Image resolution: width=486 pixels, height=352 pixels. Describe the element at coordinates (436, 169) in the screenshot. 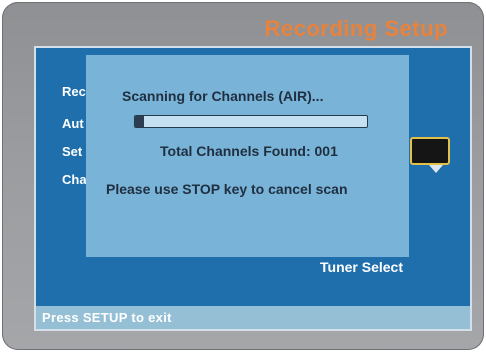

I see `chevron-down-icon` at that location.